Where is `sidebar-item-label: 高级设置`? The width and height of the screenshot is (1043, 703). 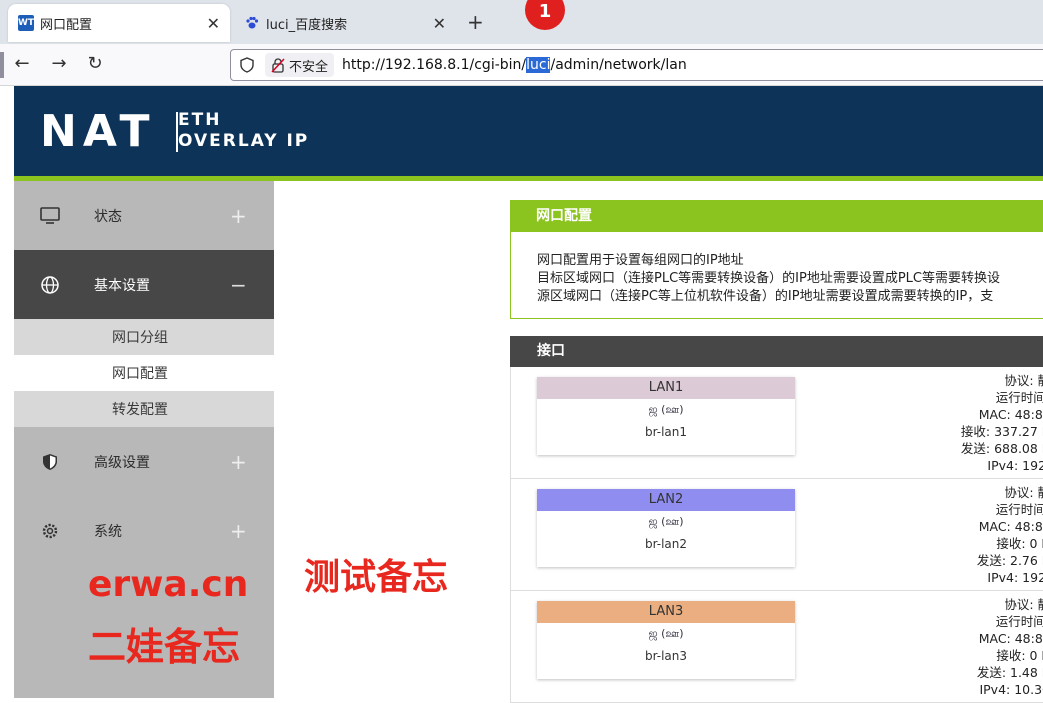 sidebar-item-label: 高级设置 is located at coordinates (122, 462).